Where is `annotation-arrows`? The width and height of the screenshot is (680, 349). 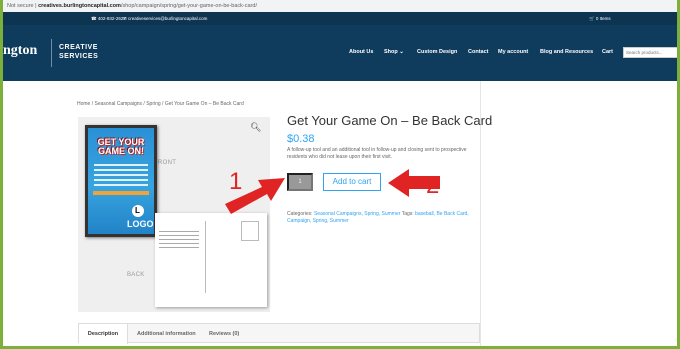 annotation-arrows is located at coordinates (332, 191).